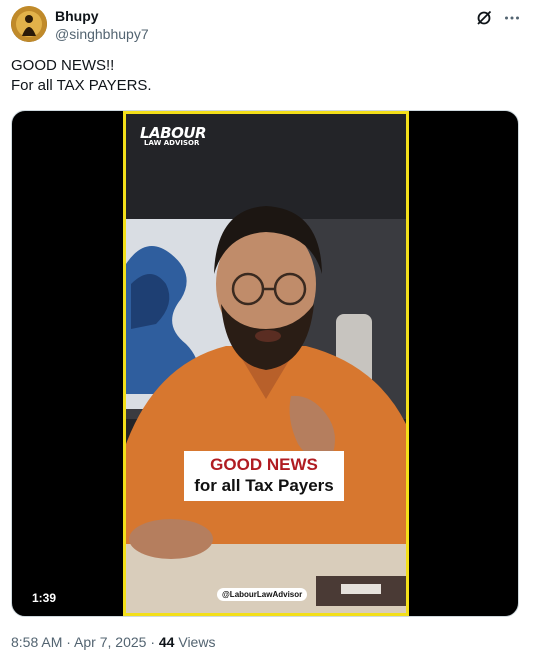 Image resolution: width=534 pixels, height=655 pixels. What do you see at coordinates (195, 642) in the screenshot?
I see `views-label: Views` at bounding box center [195, 642].